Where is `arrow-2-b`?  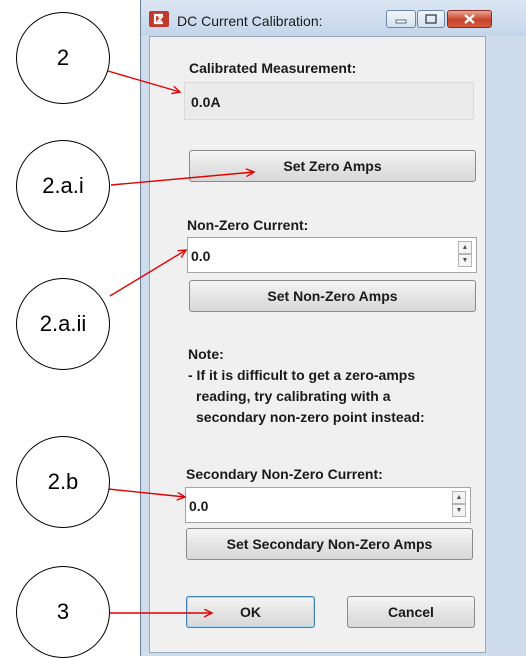 arrow-2-b is located at coordinates (146, 492).